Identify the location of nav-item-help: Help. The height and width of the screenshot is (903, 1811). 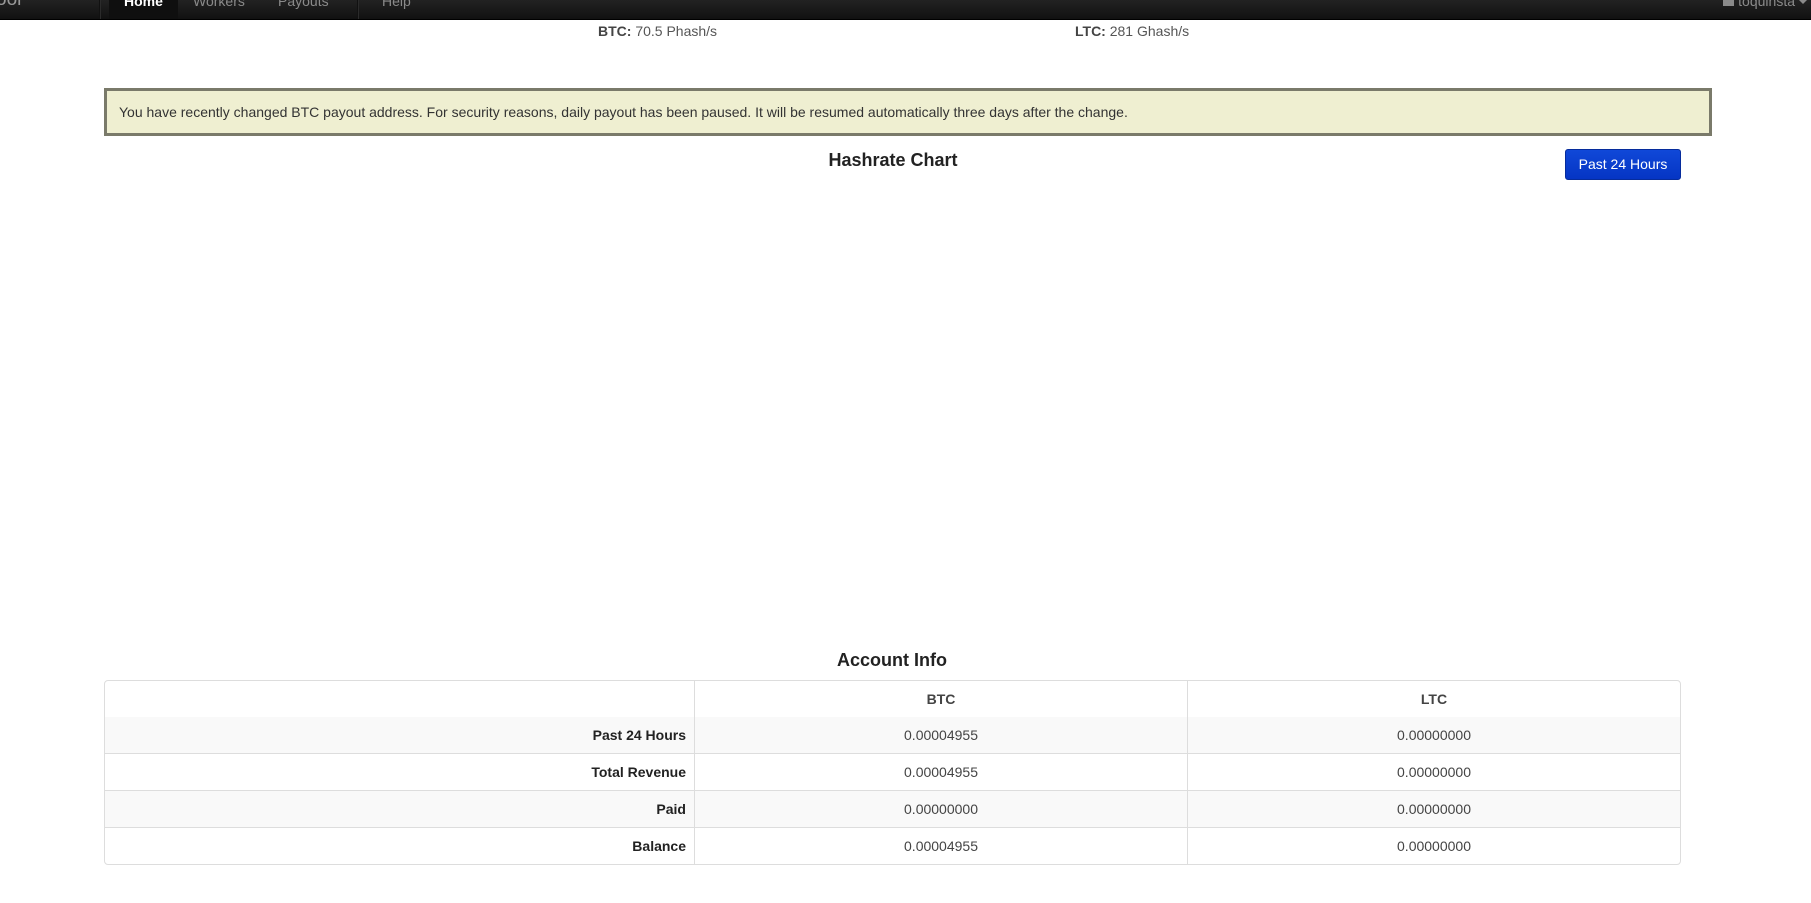
(396, 9).